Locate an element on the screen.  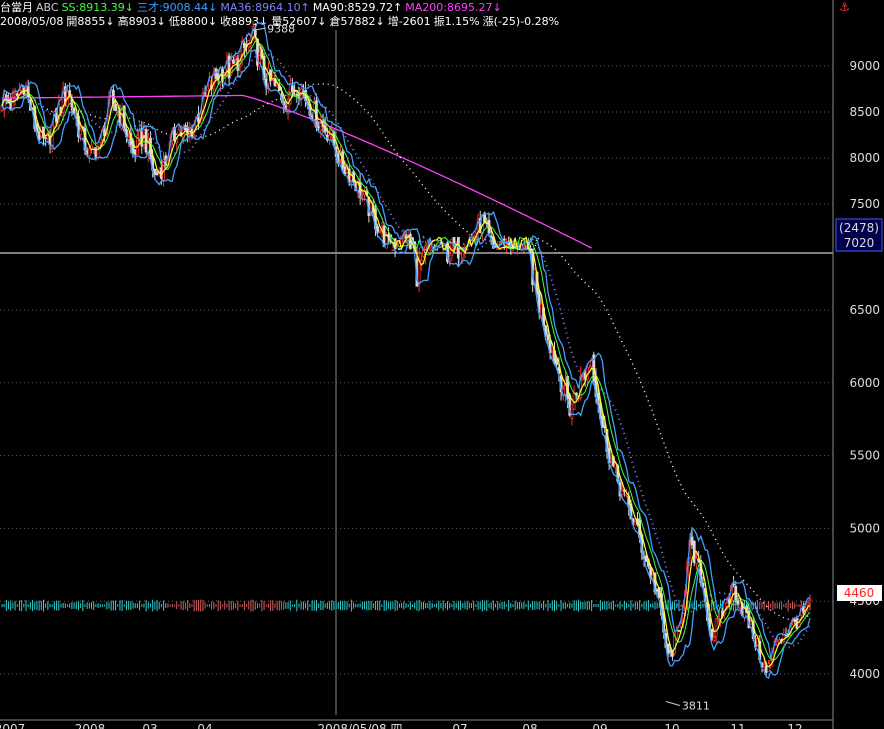
low-leader is located at coordinates (673, 703).